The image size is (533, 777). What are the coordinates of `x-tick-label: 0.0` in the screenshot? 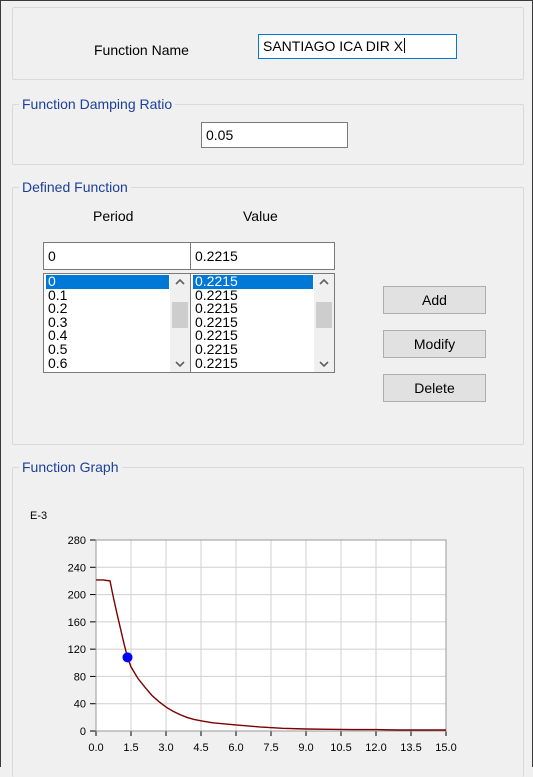 It's located at (95, 748).